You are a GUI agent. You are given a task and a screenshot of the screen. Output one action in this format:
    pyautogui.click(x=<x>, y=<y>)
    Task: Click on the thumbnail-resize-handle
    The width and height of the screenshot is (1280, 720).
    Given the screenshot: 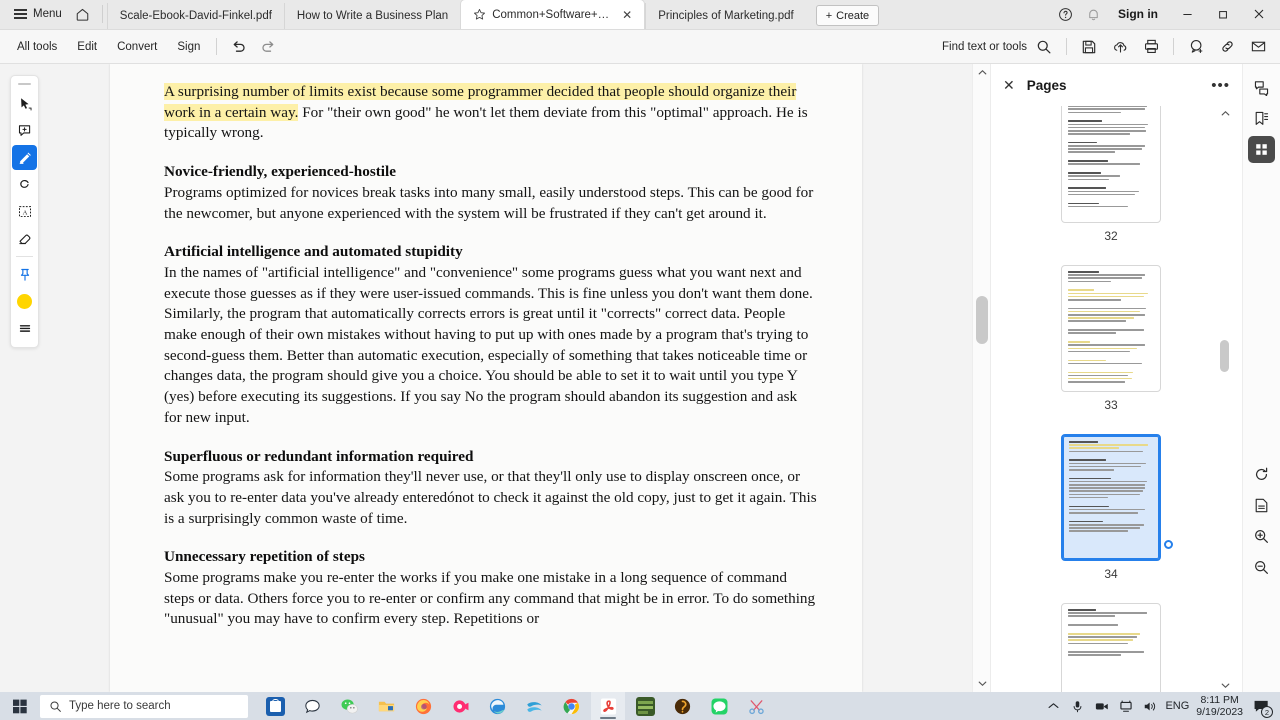 What is the action you would take?
    pyautogui.click(x=1168, y=544)
    